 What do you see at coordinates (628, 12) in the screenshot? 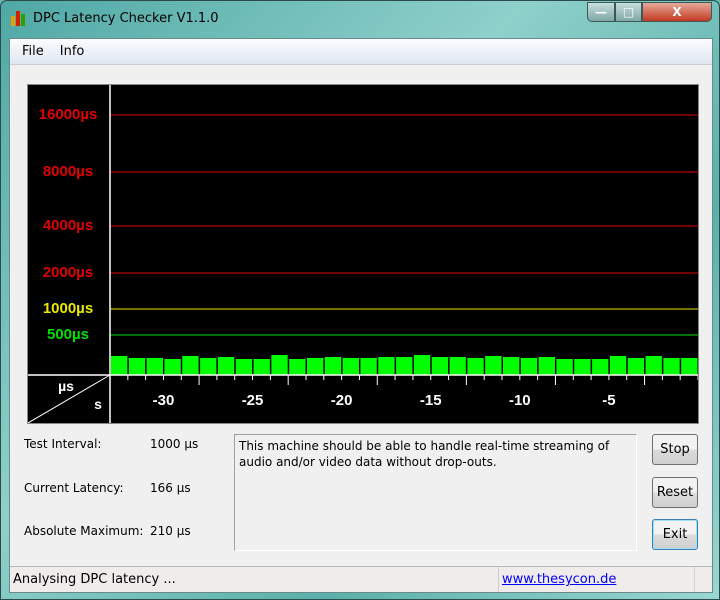
I see `maximize-button: □` at bounding box center [628, 12].